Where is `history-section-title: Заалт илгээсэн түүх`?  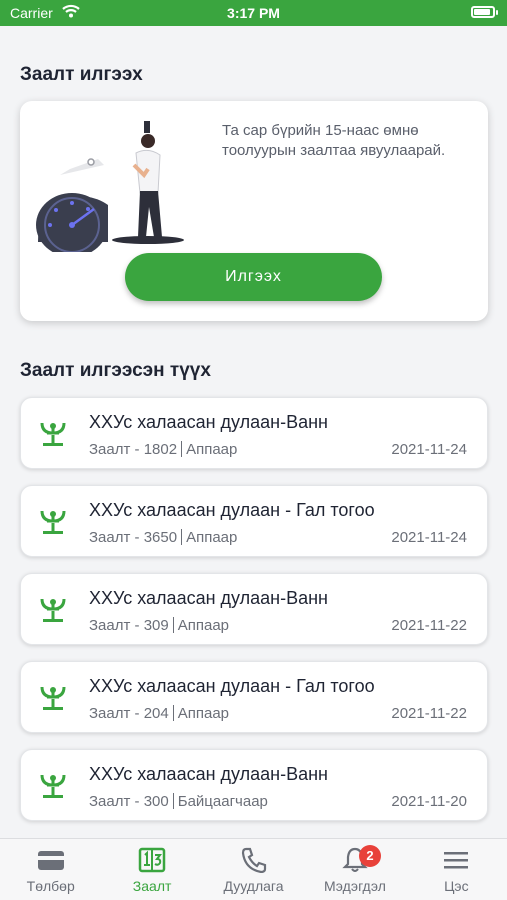 history-section-title: Заалт илгээсэн түүх is located at coordinates (115, 370).